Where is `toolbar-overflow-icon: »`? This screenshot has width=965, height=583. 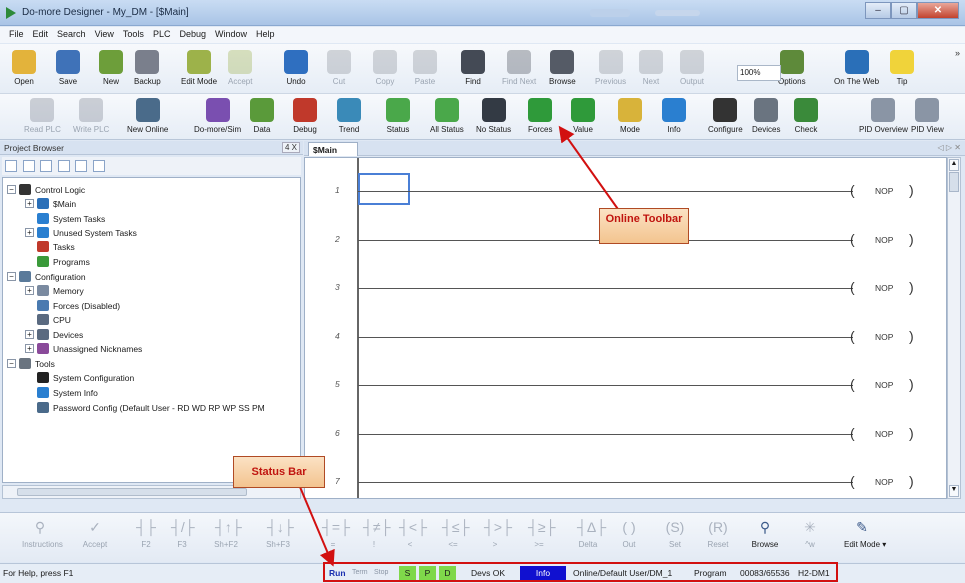
toolbar-overflow-icon: » is located at coordinates (957, 53).